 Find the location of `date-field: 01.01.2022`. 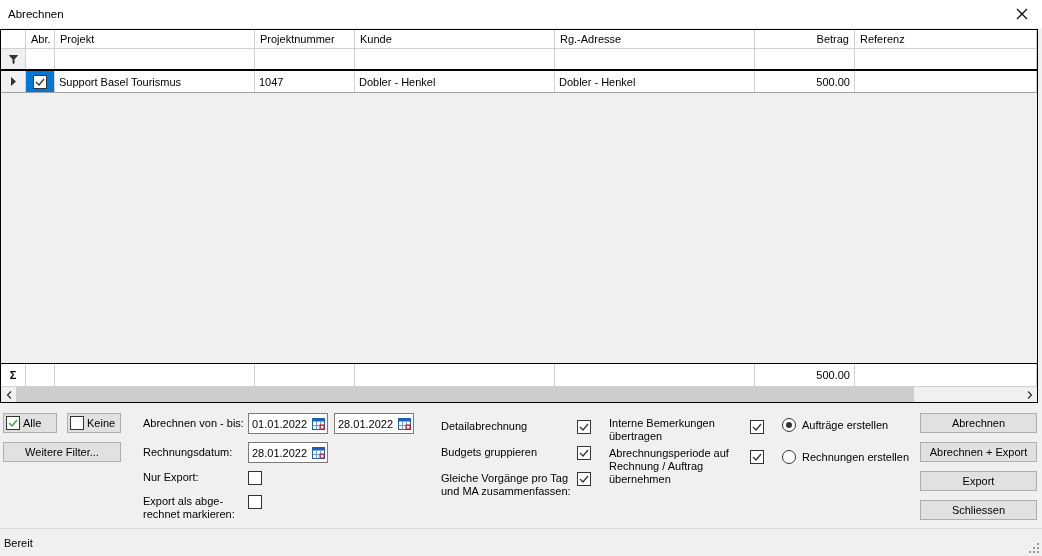

date-field: 01.01.2022 is located at coordinates (288, 423).